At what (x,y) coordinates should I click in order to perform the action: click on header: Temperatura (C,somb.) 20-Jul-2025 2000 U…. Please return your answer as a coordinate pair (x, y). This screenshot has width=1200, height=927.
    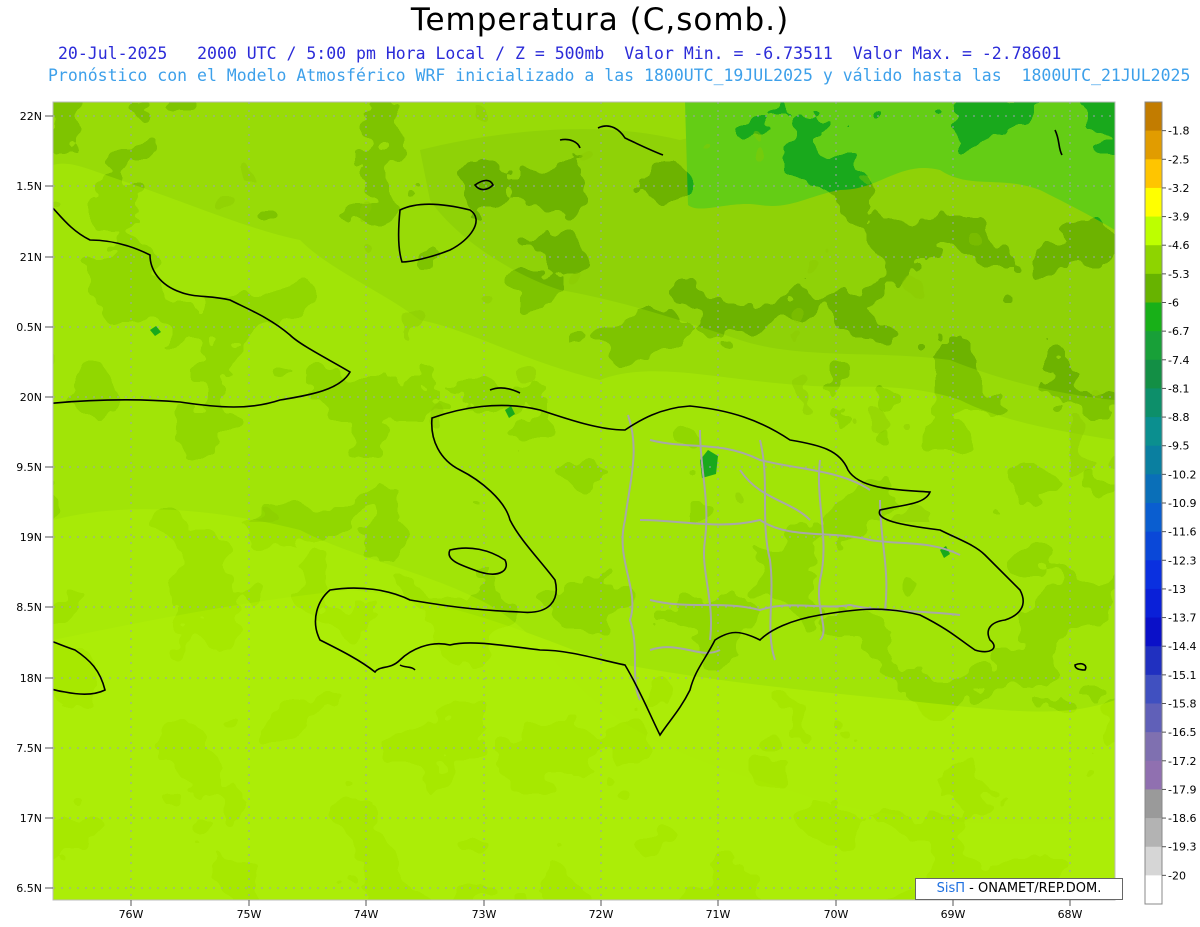
    Looking at the image, I should click on (600, 50).